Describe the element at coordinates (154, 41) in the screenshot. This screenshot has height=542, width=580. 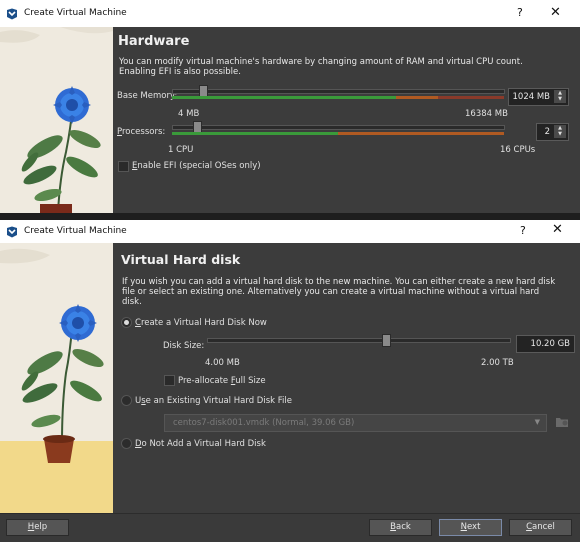
I see `page-title: Hardware` at that location.